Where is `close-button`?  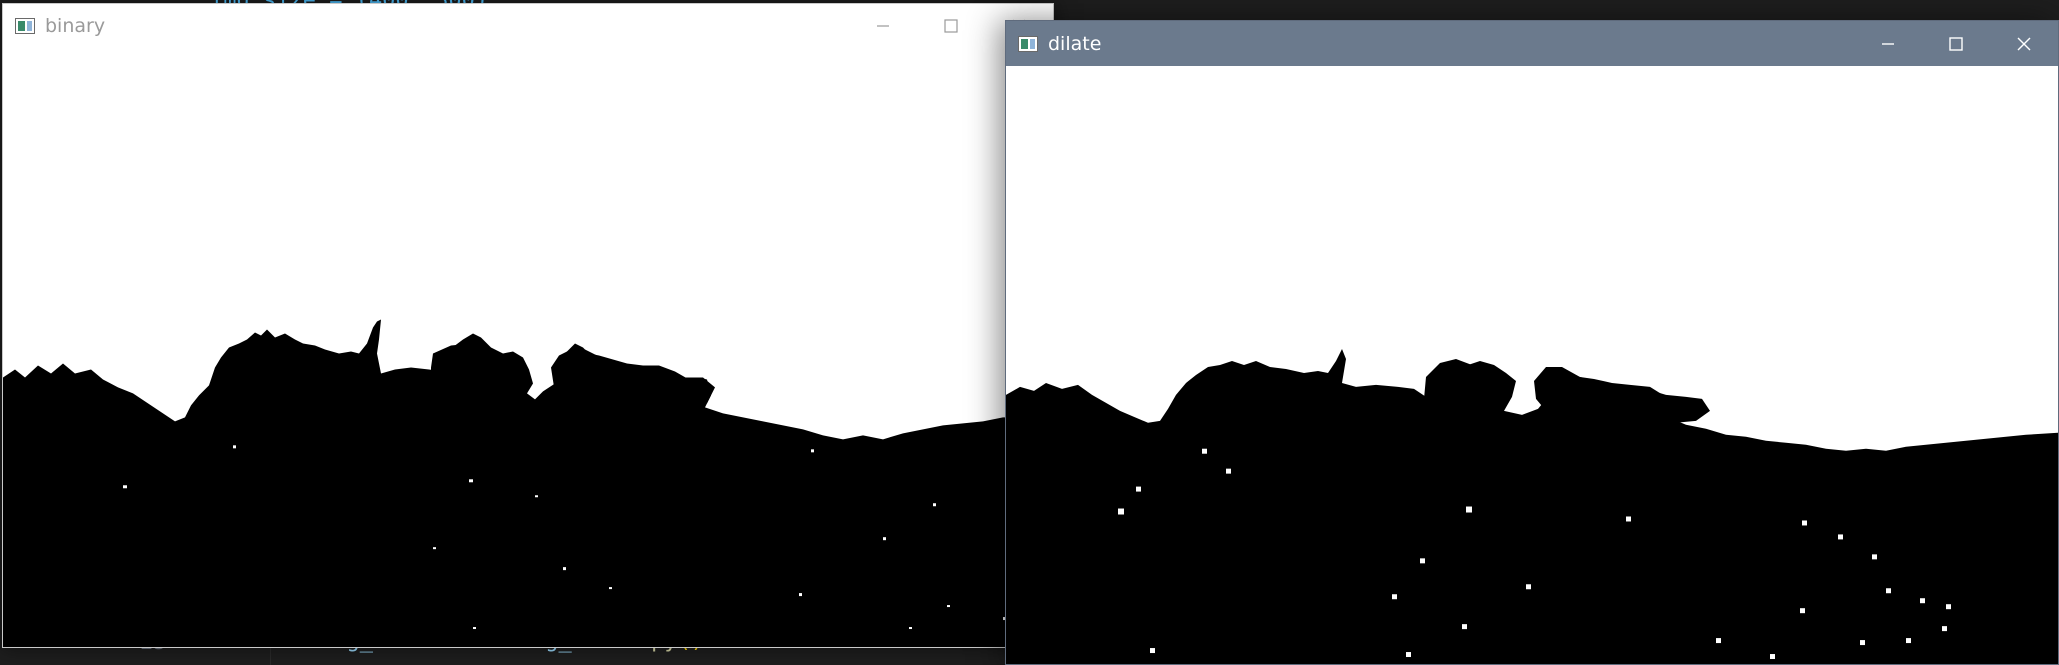
close-button is located at coordinates (2024, 43).